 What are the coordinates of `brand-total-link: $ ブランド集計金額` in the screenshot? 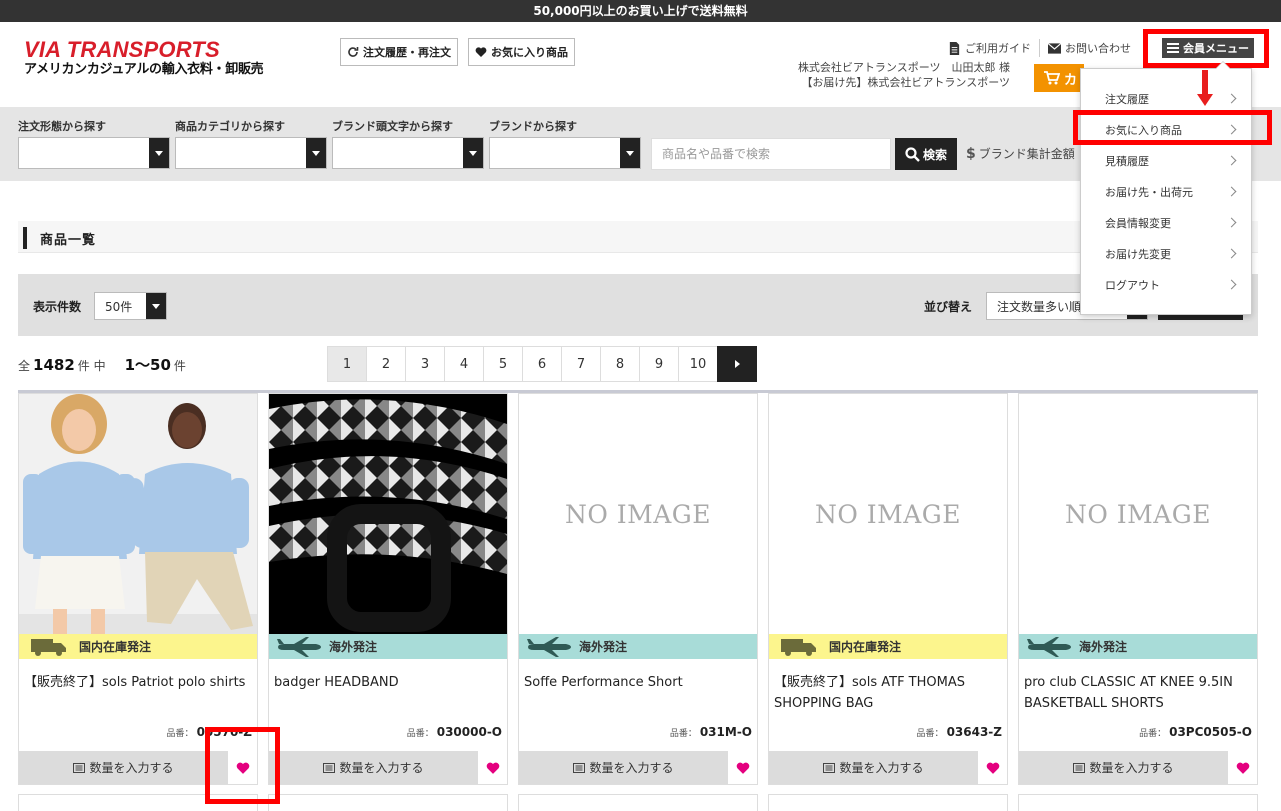 It's located at (1020, 153).